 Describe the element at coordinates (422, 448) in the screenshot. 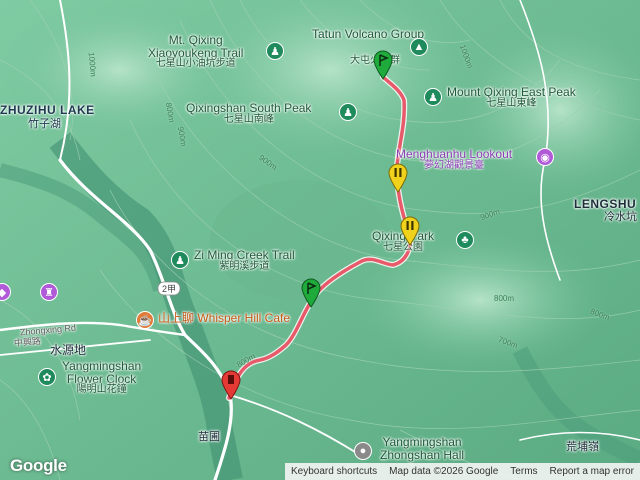

I see `place-label-zhongshan-hall: Yangmingshan Zhongshan Hall` at that location.